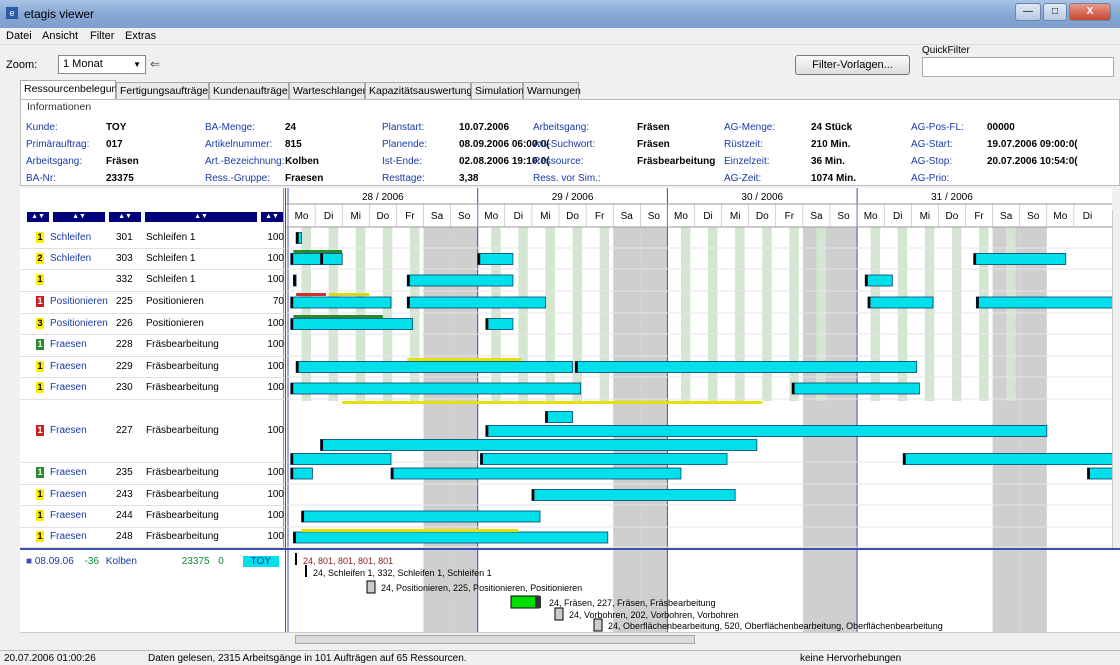  I want to click on back-arrow-icon: ⇐, so click(155, 64).